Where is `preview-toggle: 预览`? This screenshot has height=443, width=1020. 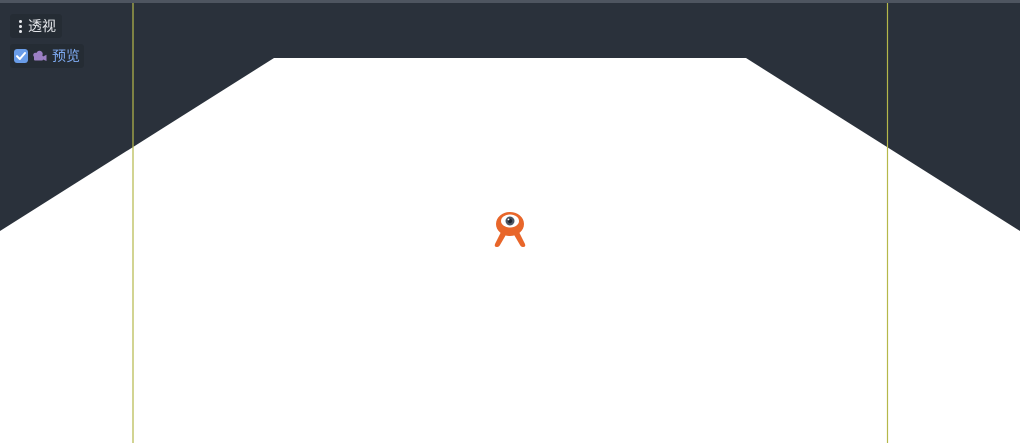
preview-toggle: 预览 is located at coordinates (47, 56).